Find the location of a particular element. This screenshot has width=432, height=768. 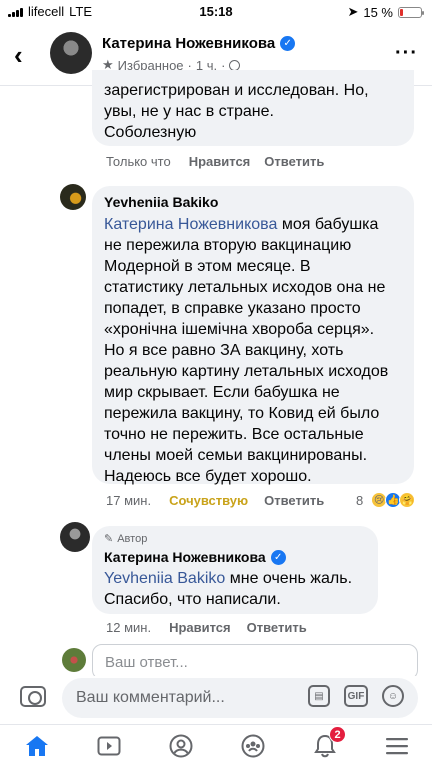

reaction-count: 8 is located at coordinates (360, 500).